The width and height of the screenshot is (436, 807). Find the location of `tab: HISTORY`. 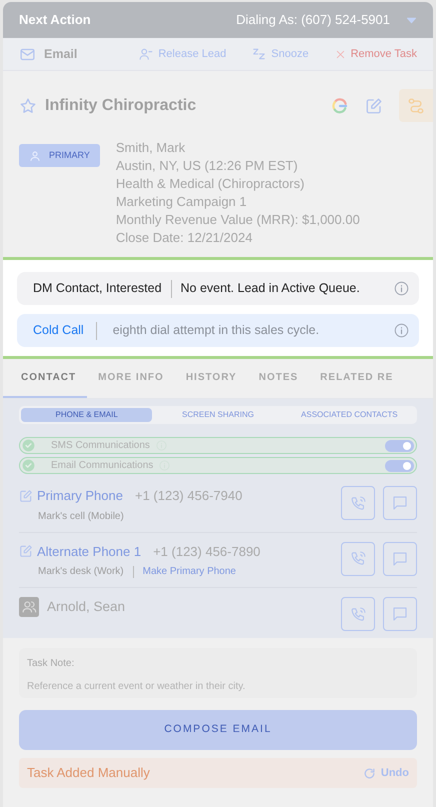

tab: HISTORY is located at coordinates (211, 378).